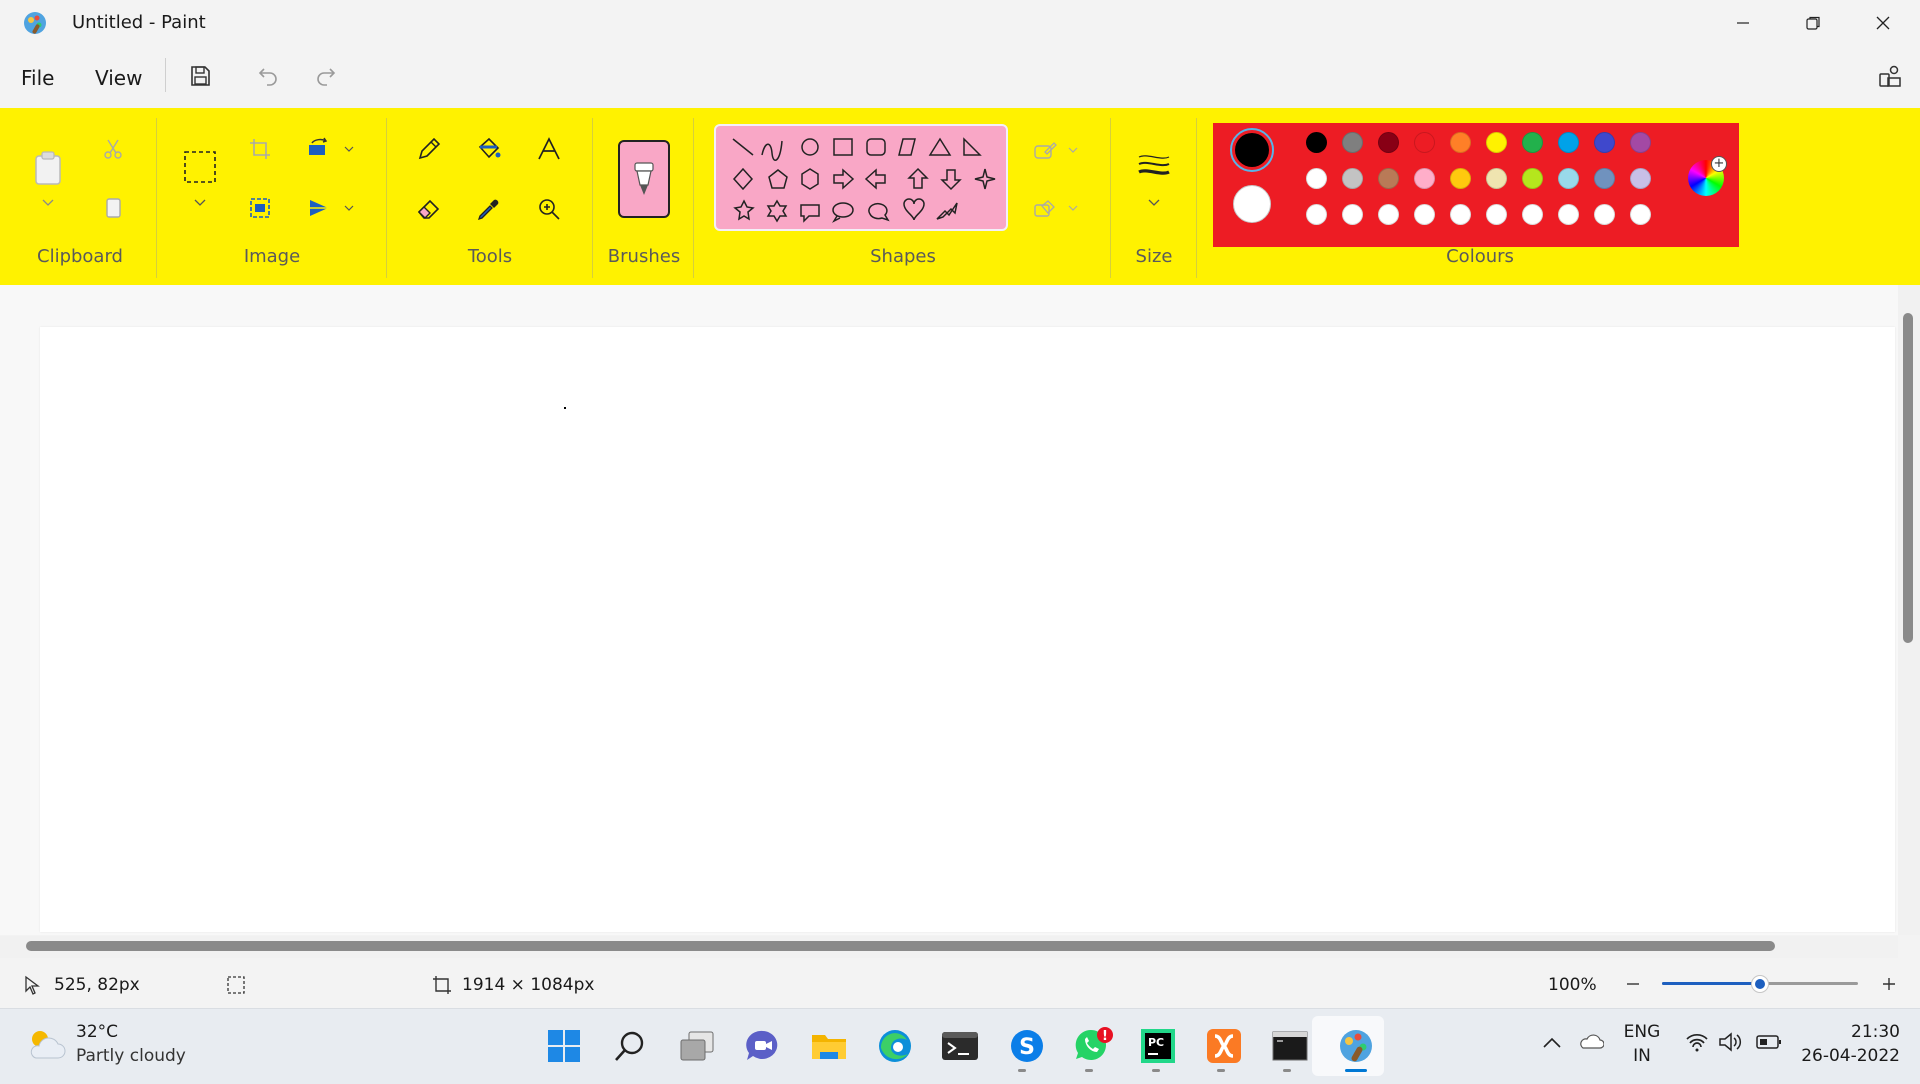  Describe the element at coordinates (48, 203) in the screenshot. I see `paste-dropdown` at that location.